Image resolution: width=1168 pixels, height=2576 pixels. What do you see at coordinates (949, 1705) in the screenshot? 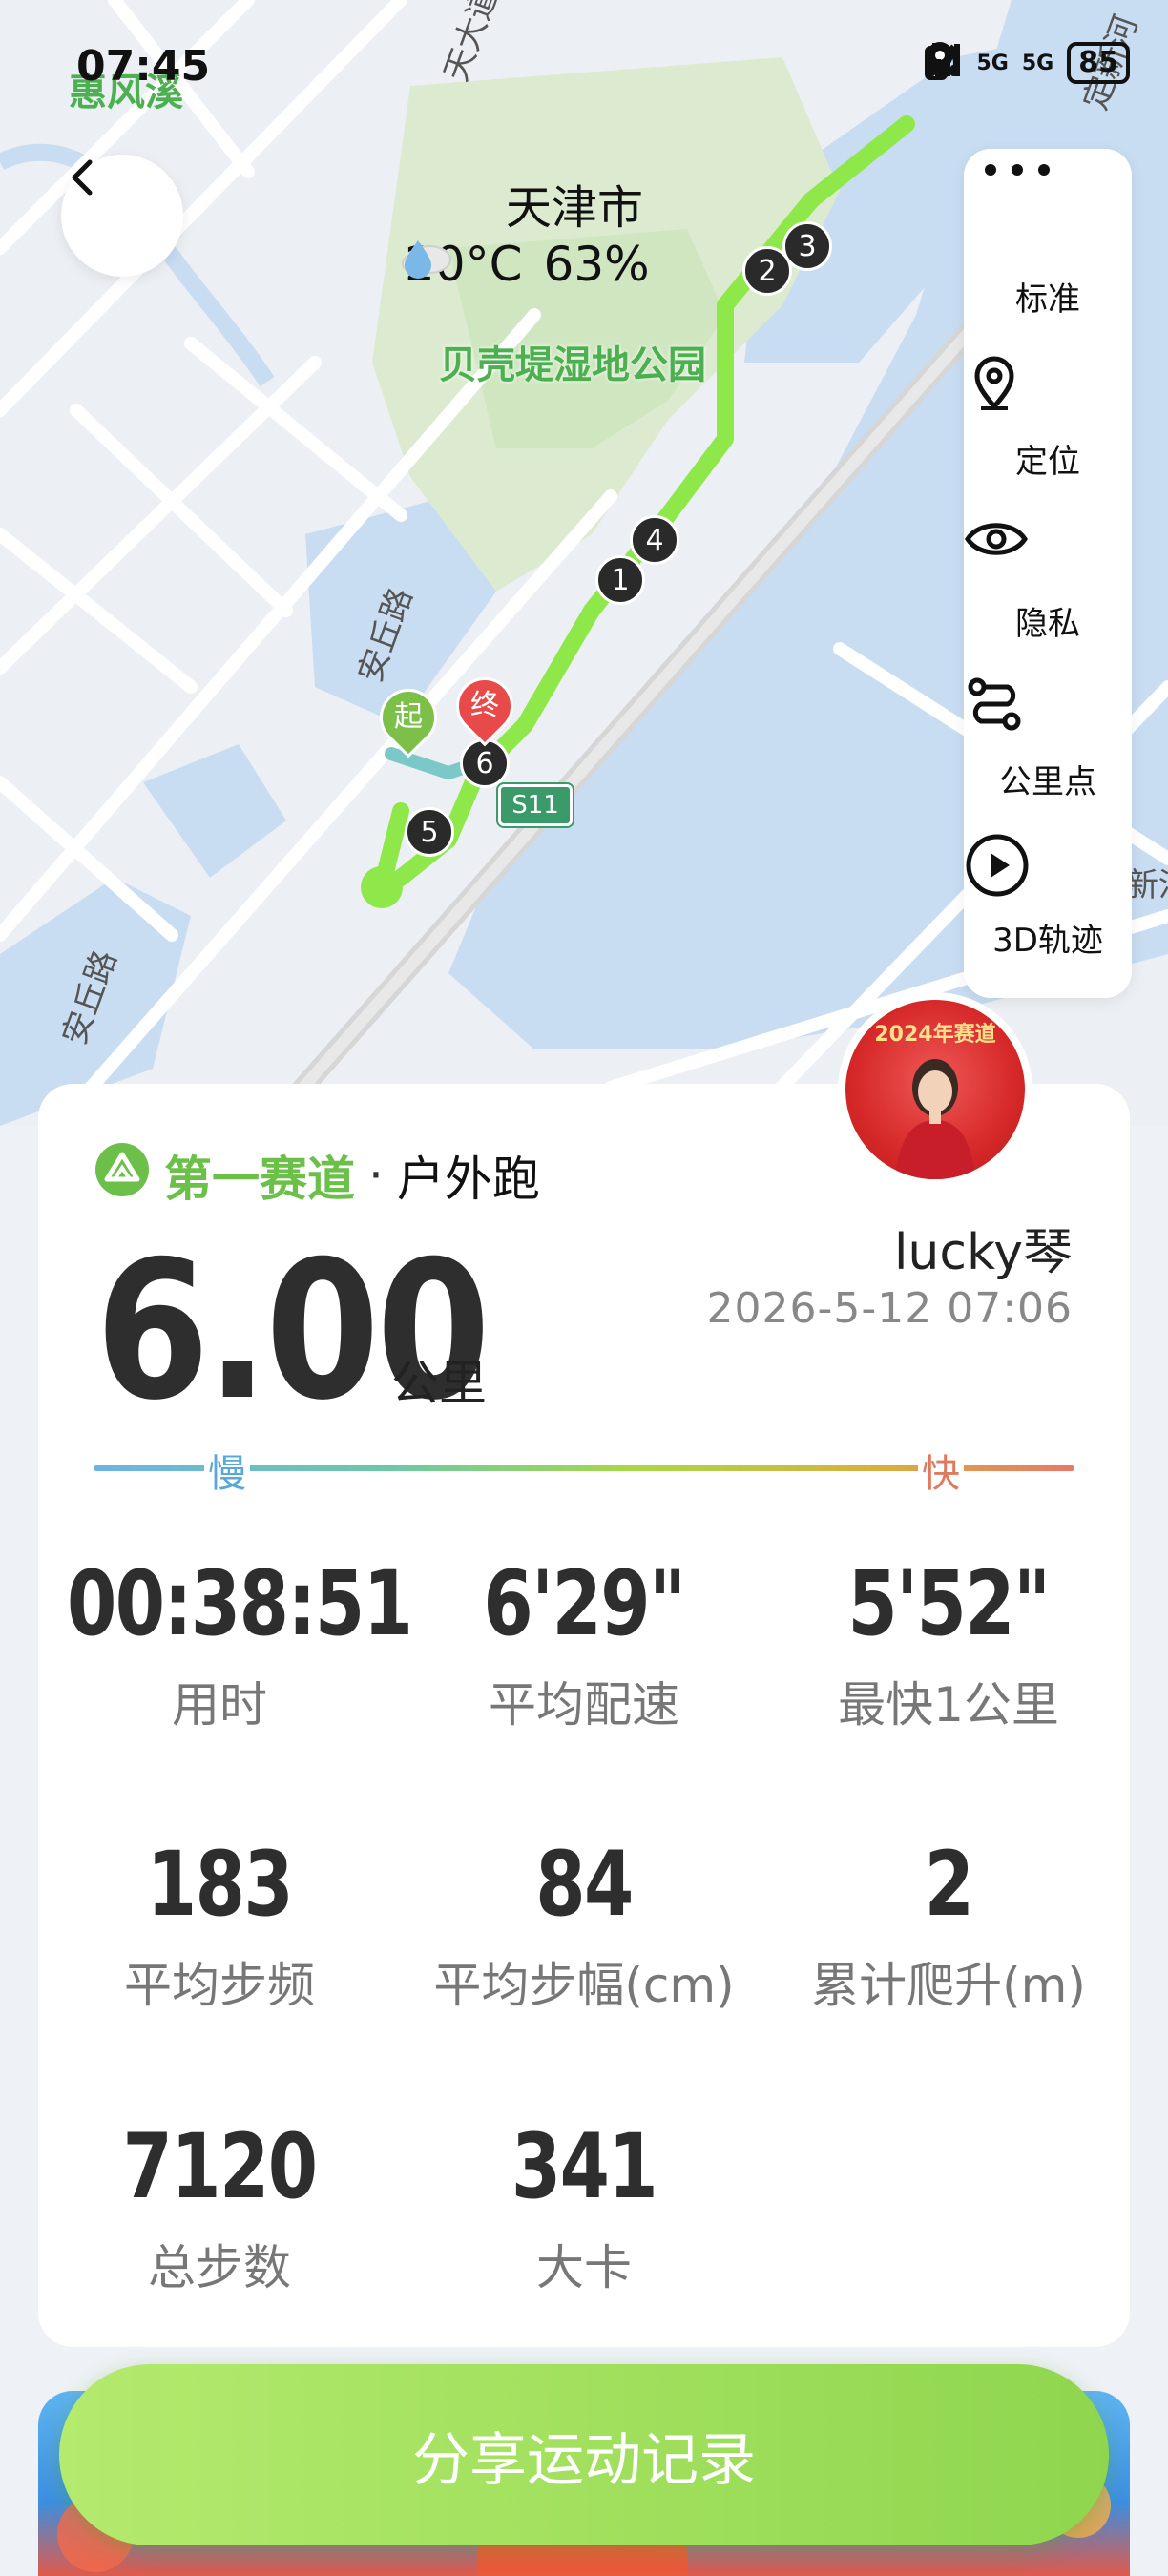
I see `stat-fastest-km-label: 最快1公里` at bounding box center [949, 1705].